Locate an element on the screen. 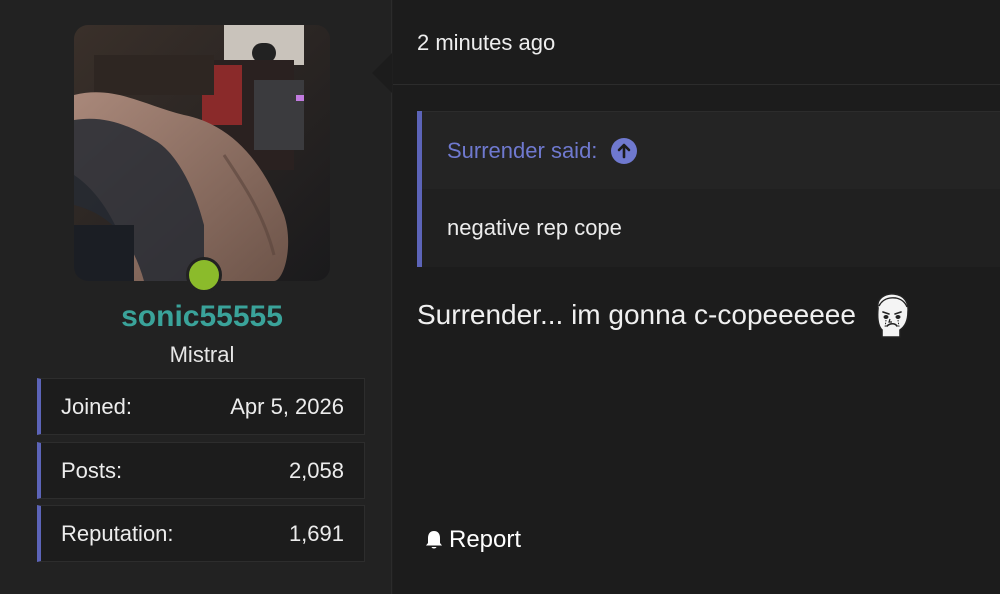  message-body: Surrender... im gonna c-copeeeeee is located at coordinates (664, 315).